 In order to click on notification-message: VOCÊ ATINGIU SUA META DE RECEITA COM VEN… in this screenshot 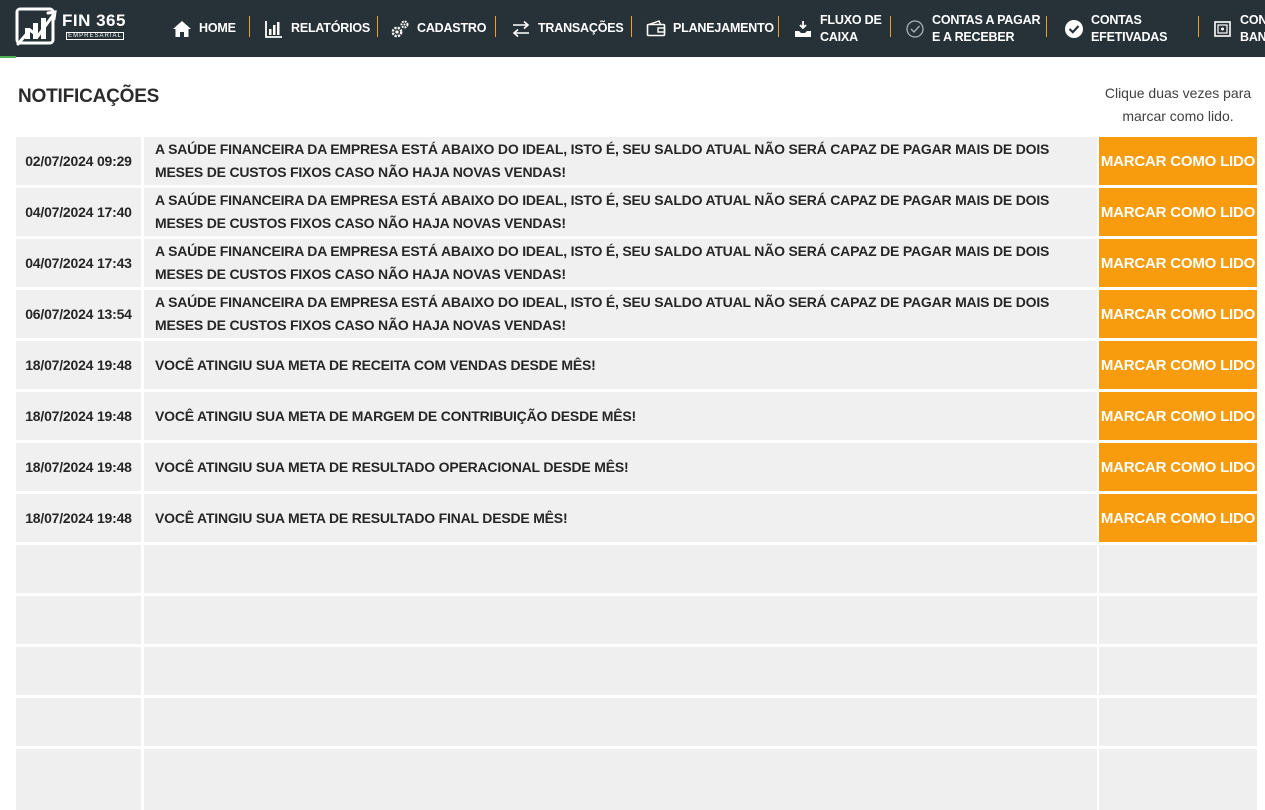, I will do `click(620, 365)`.